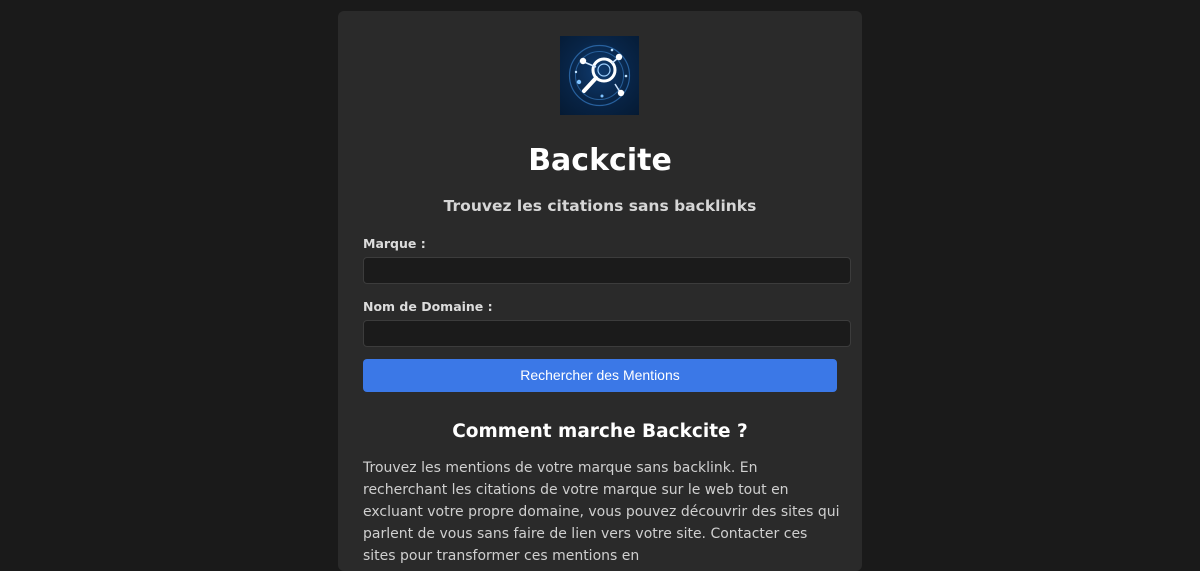 Image resolution: width=1200 pixels, height=571 pixels. What do you see at coordinates (600, 431) in the screenshot?
I see `info-heading: Comment marche Backcite ?` at bounding box center [600, 431].